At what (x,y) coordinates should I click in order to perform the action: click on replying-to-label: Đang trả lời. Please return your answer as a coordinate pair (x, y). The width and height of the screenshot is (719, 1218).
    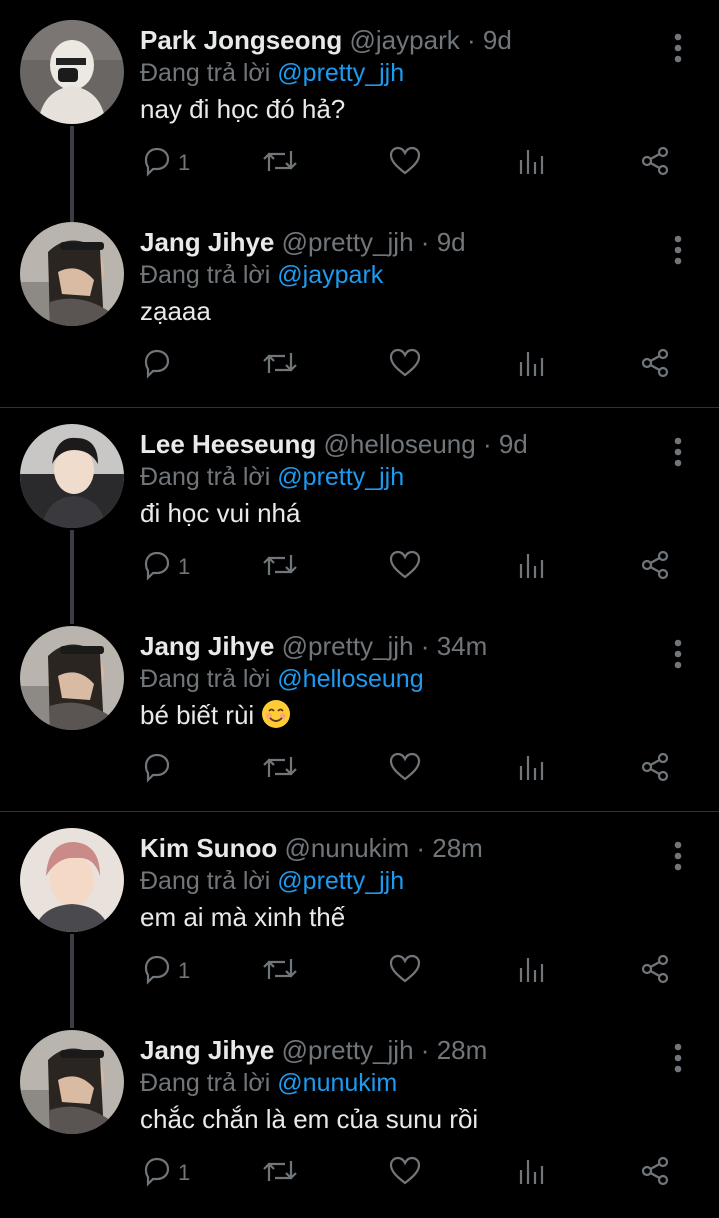
    Looking at the image, I should click on (205, 679).